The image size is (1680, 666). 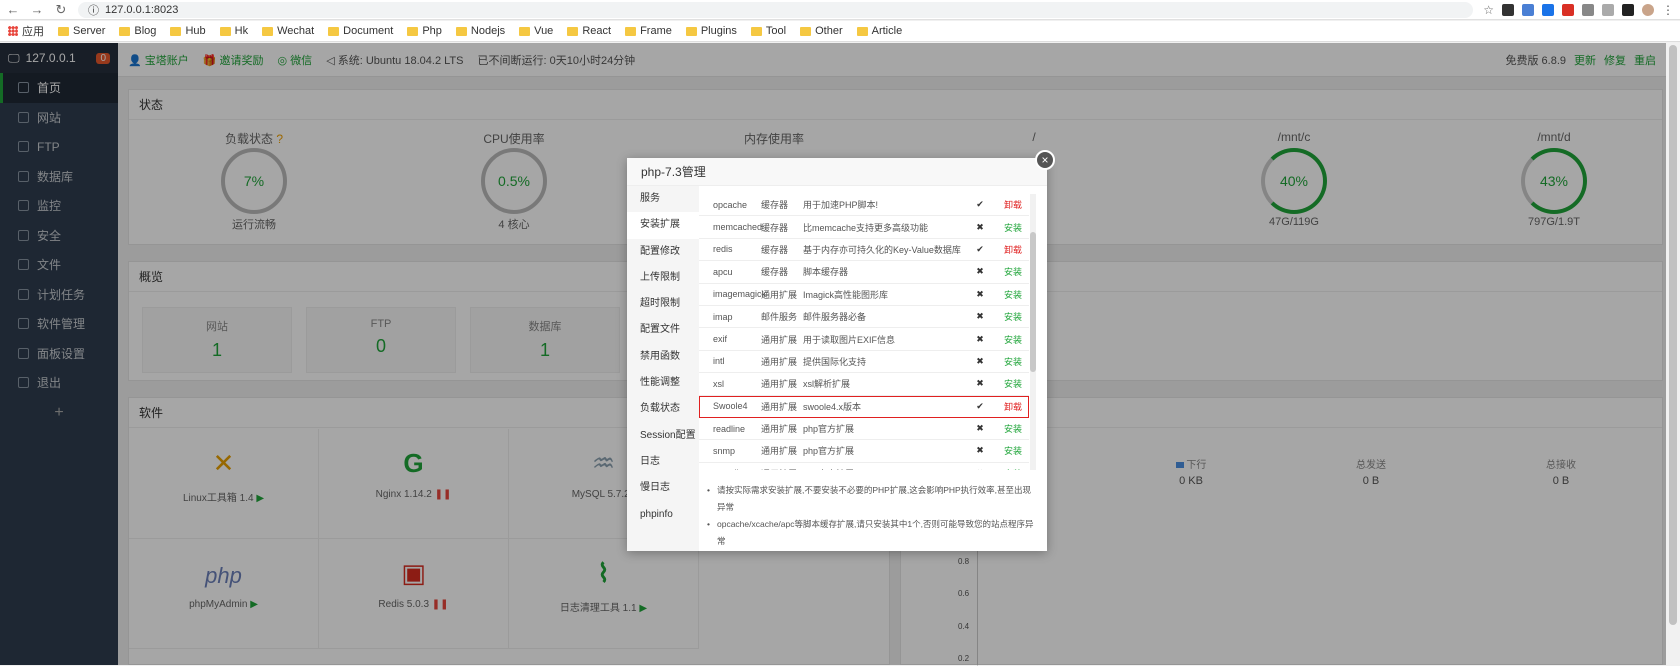 What do you see at coordinates (723, 271) in the screenshot?
I see `ext-name: apcu` at bounding box center [723, 271].